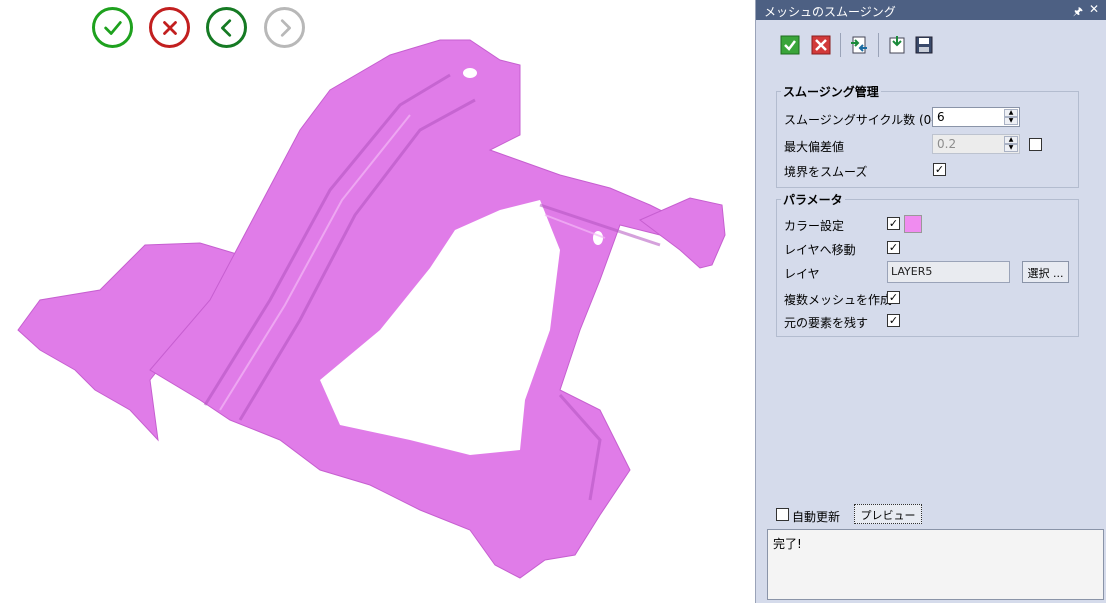  Describe the element at coordinates (913, 224) in the screenshot. I see `color-swatch` at that location.